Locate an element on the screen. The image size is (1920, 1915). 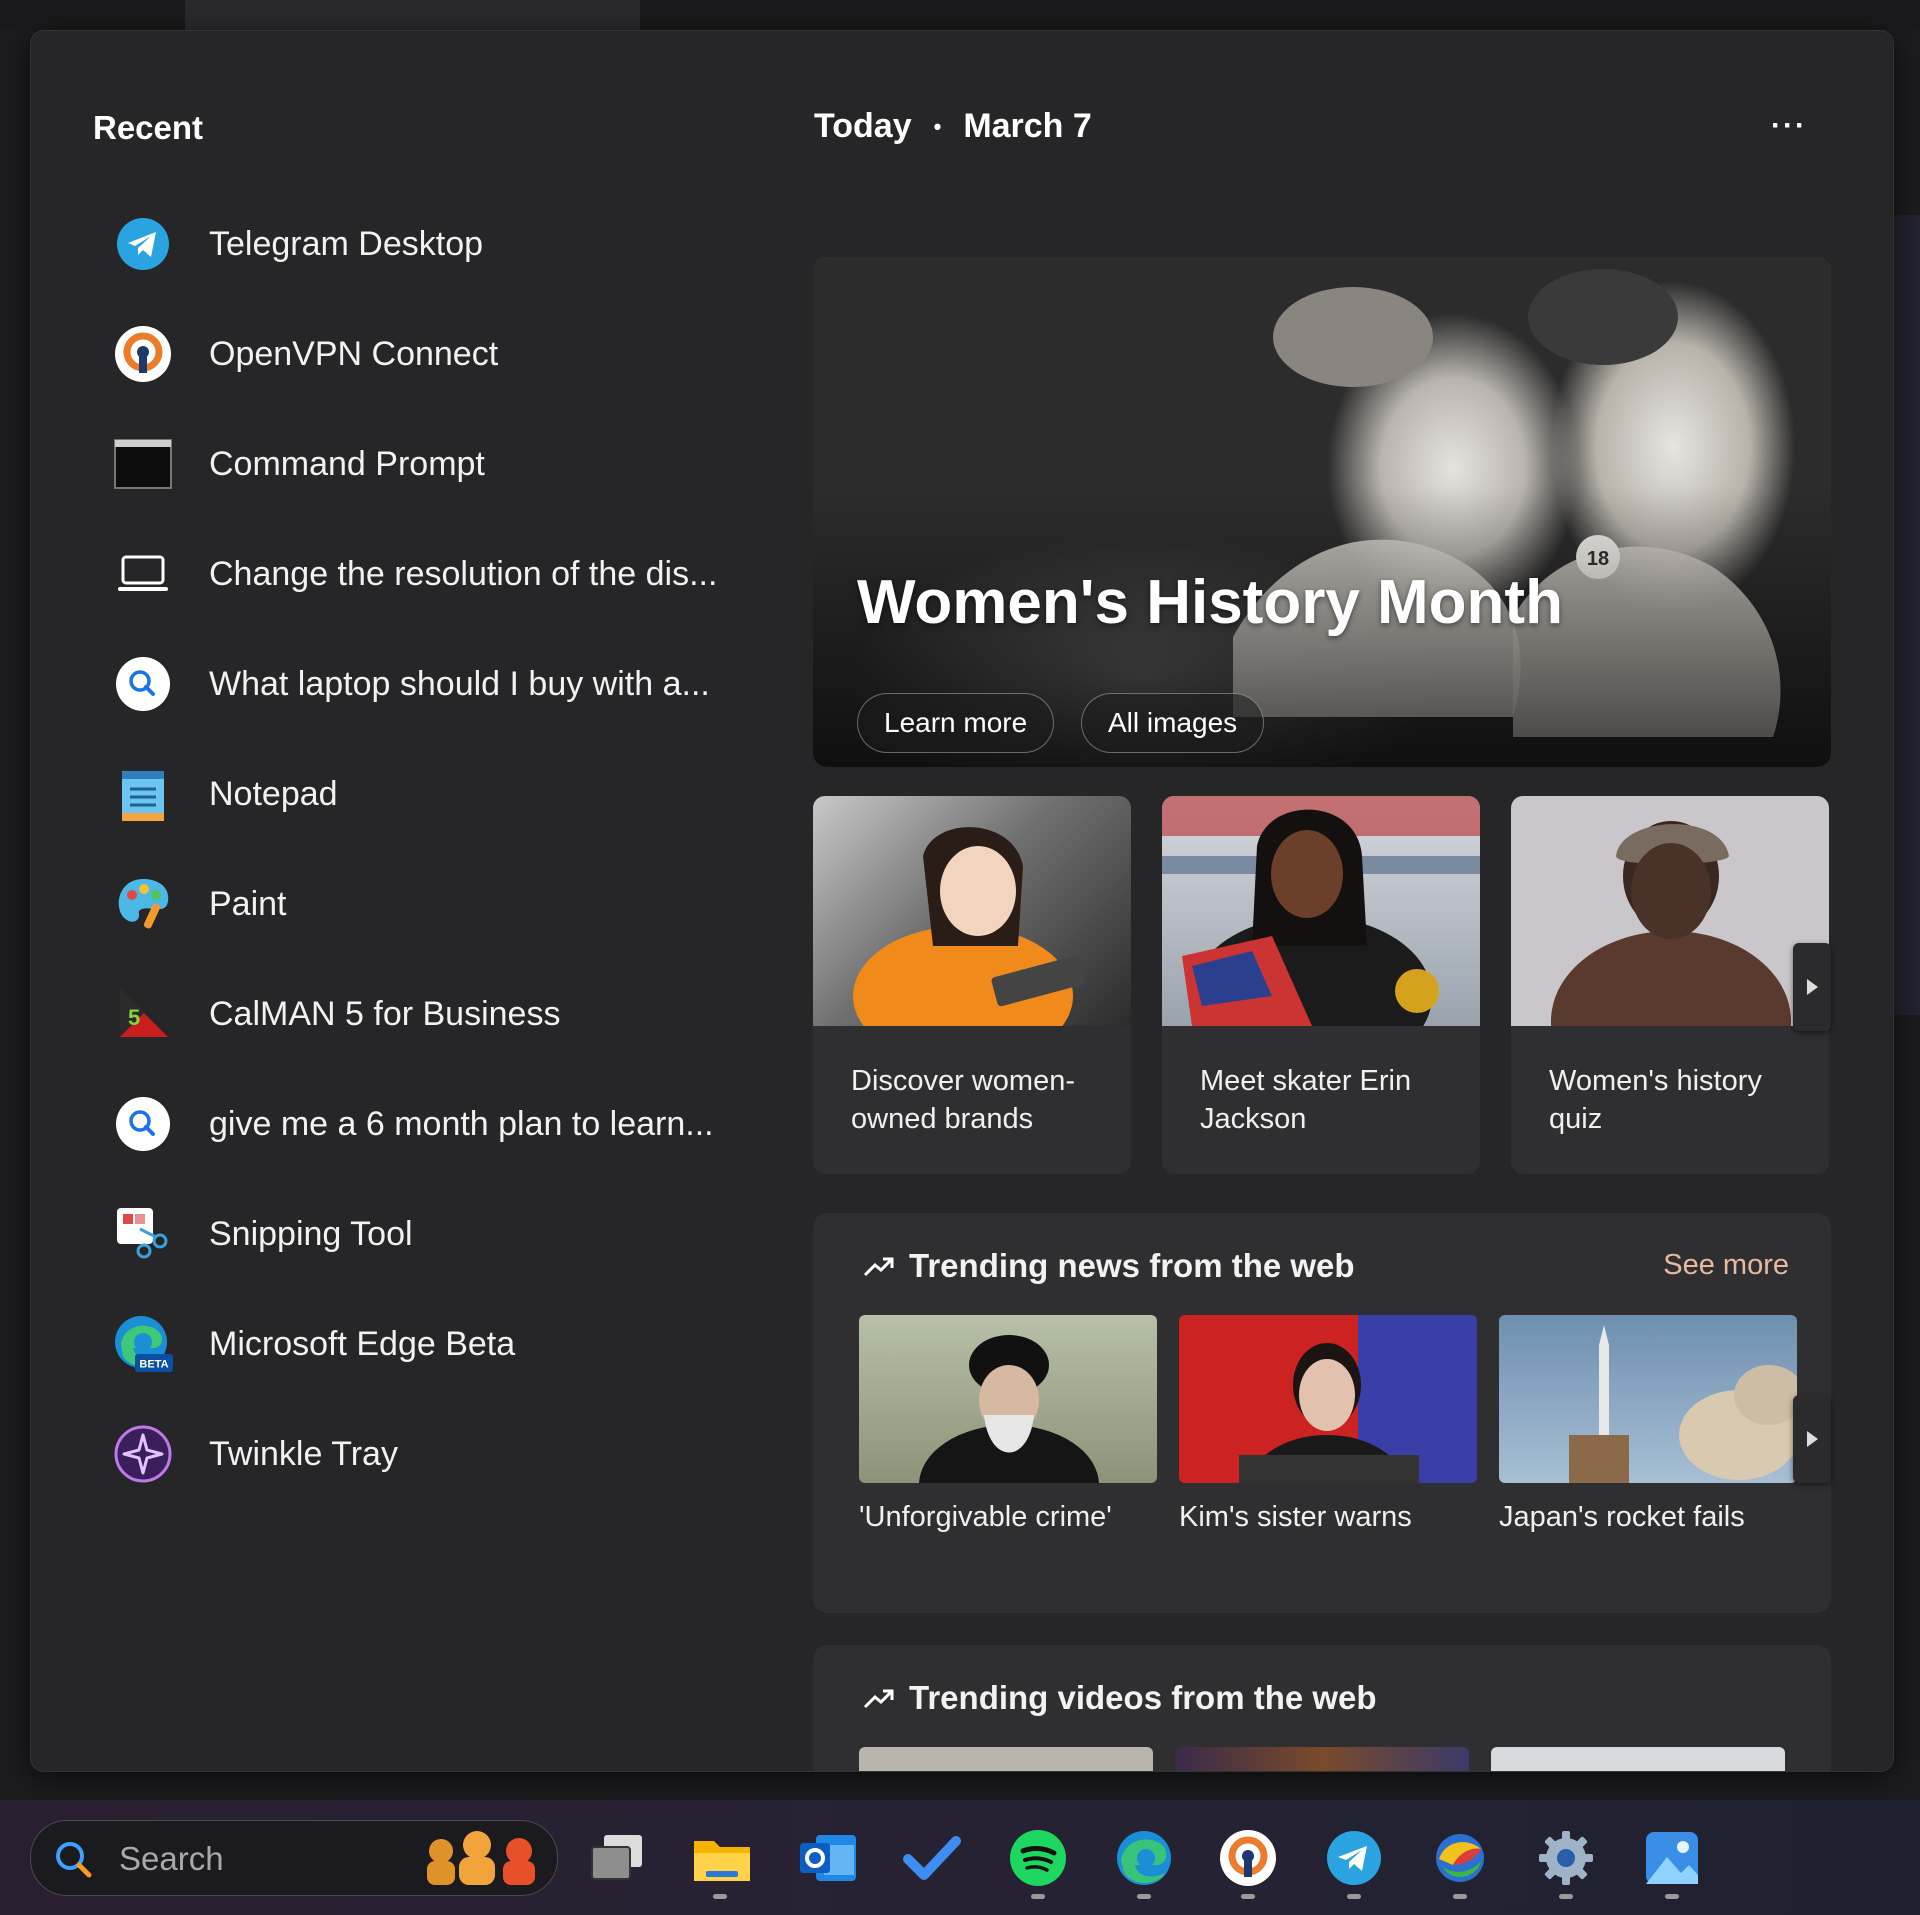
learn-more-button: Learn more is located at coordinates (956, 723).